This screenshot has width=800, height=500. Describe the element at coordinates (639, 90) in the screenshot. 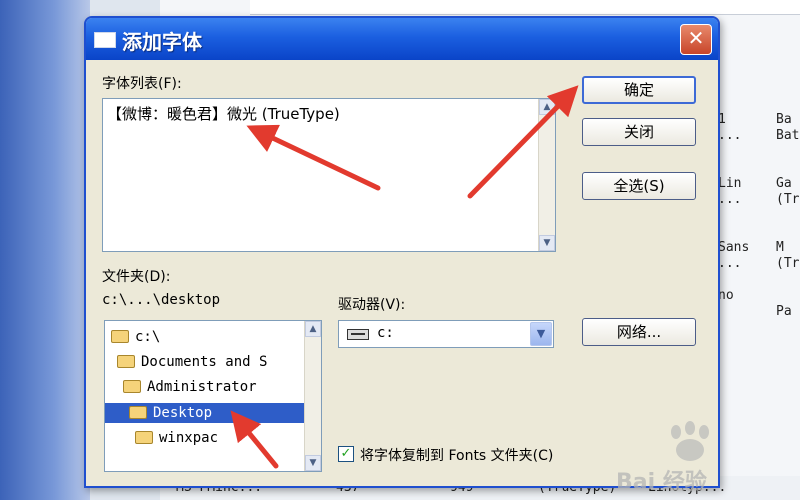

I see `ok-button: 确定` at that location.